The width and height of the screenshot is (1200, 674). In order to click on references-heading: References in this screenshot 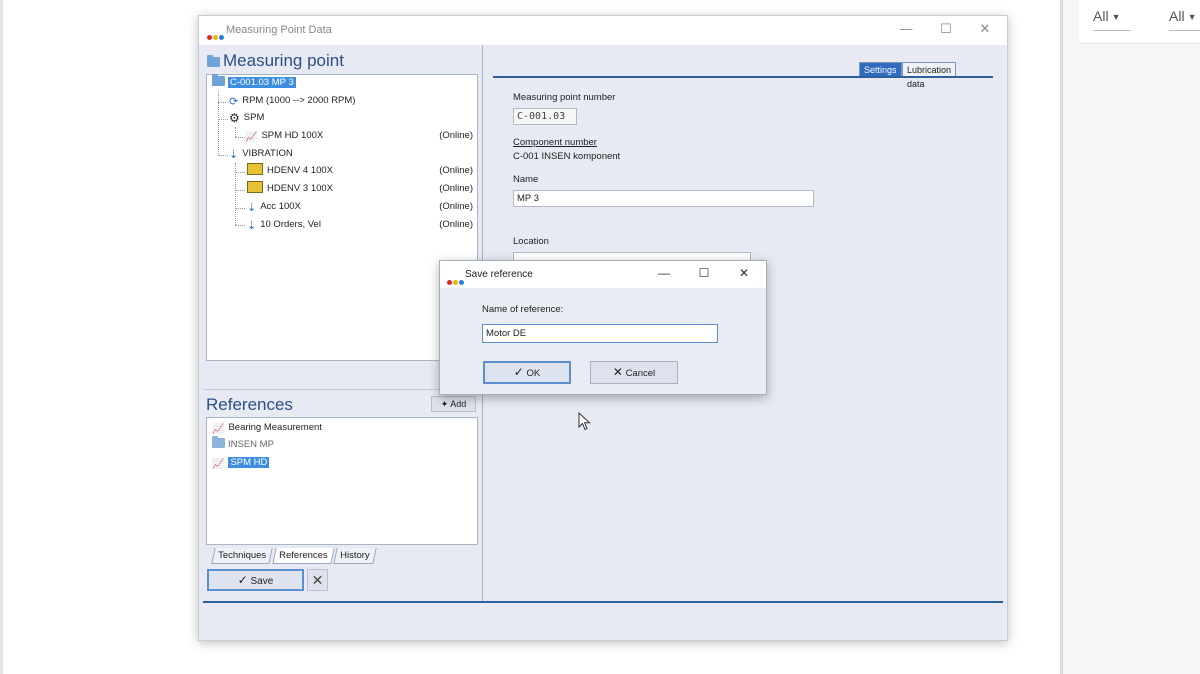, I will do `click(249, 404)`.